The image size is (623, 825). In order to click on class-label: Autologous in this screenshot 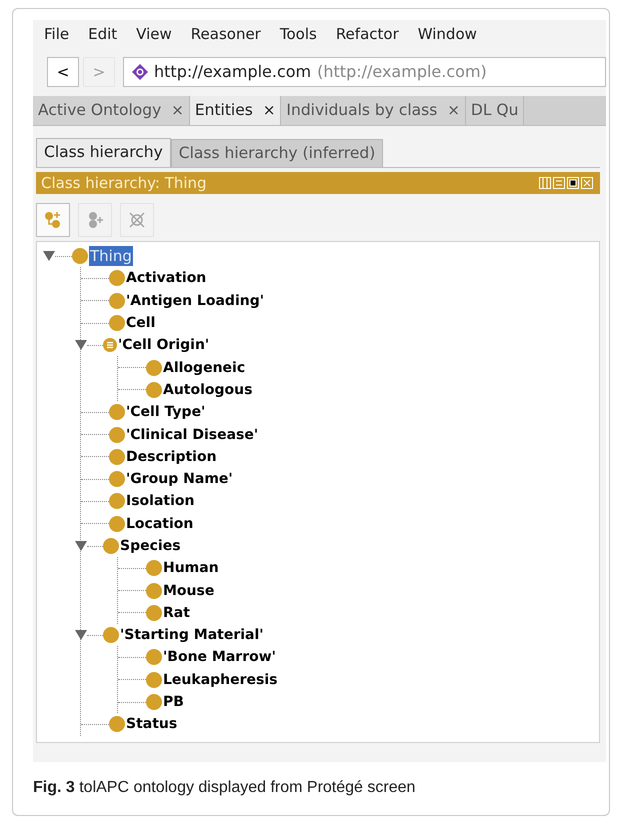, I will do `click(207, 390)`.